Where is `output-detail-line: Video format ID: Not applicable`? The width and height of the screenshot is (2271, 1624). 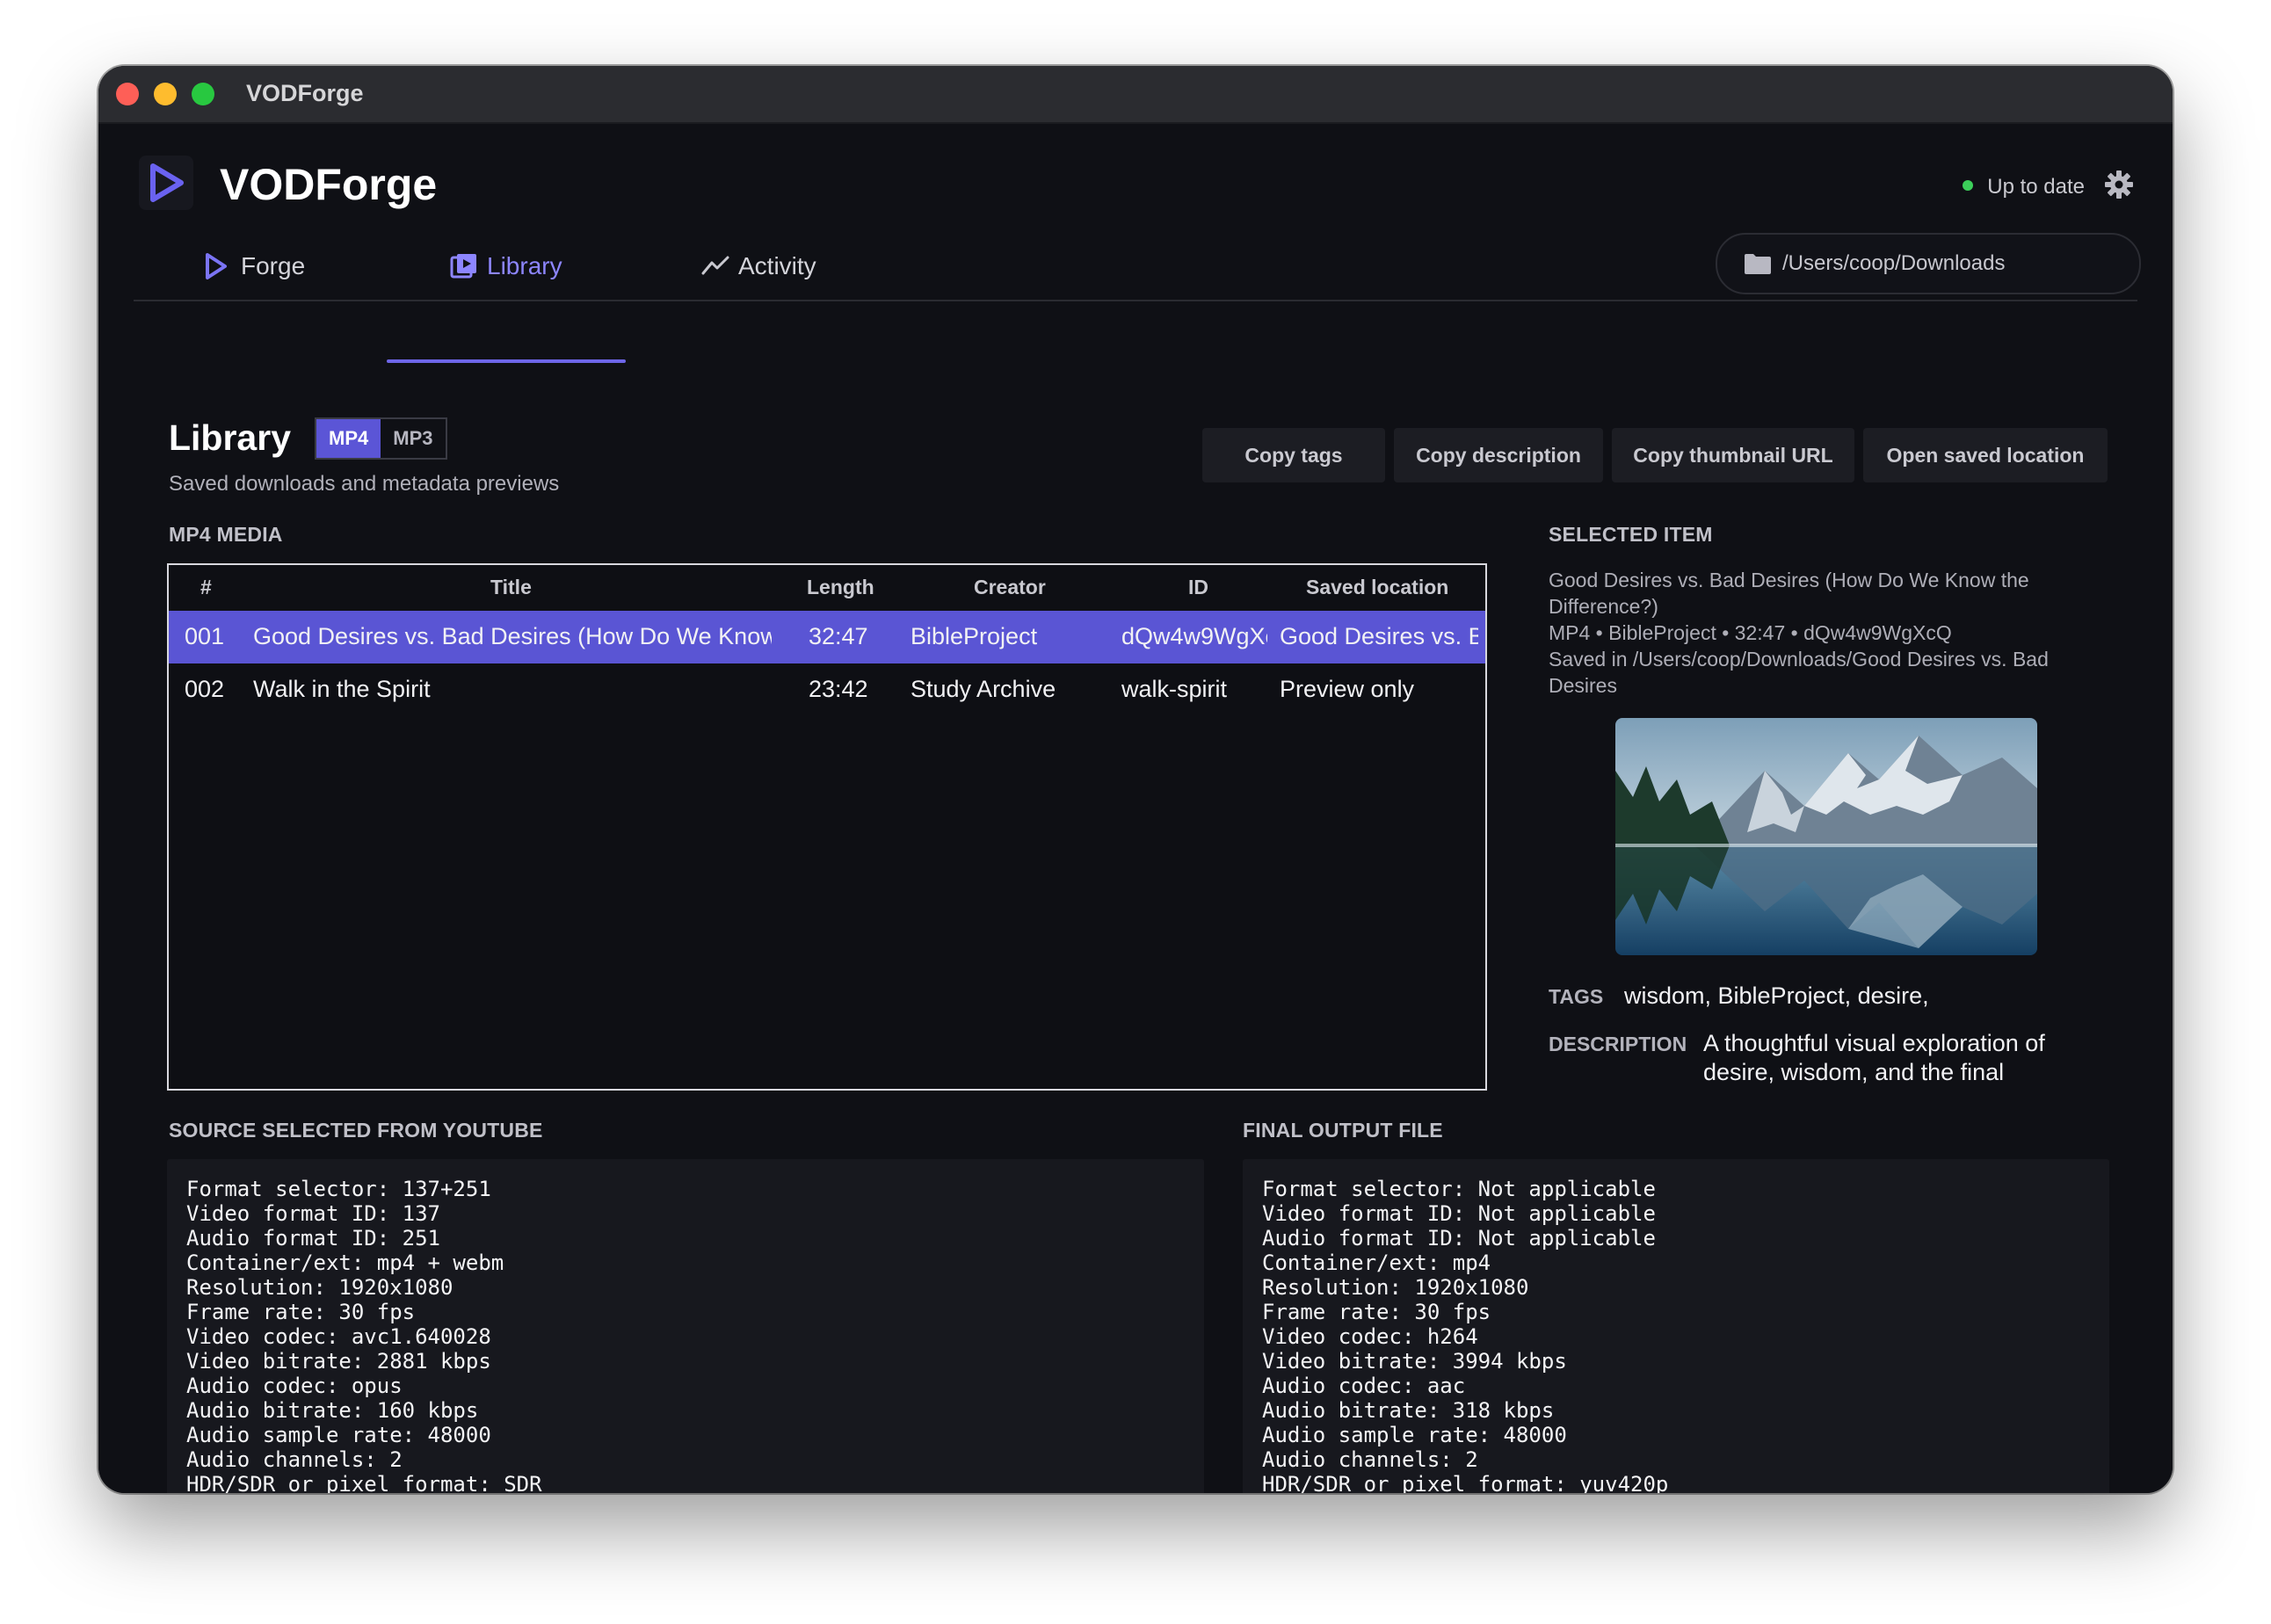
output-detail-line: Video format ID: Not applicable is located at coordinates (1459, 1213).